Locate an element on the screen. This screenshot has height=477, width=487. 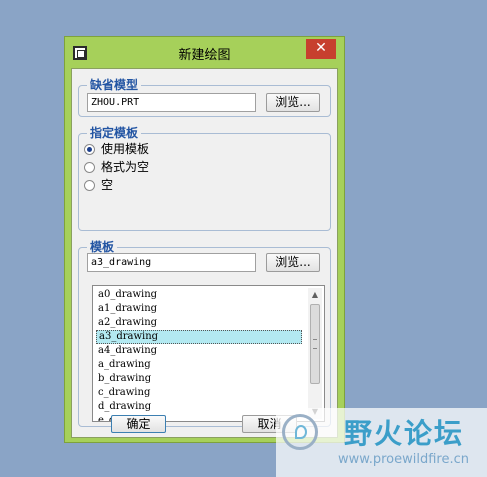
grip-icon is located at coordinates (315, 344).